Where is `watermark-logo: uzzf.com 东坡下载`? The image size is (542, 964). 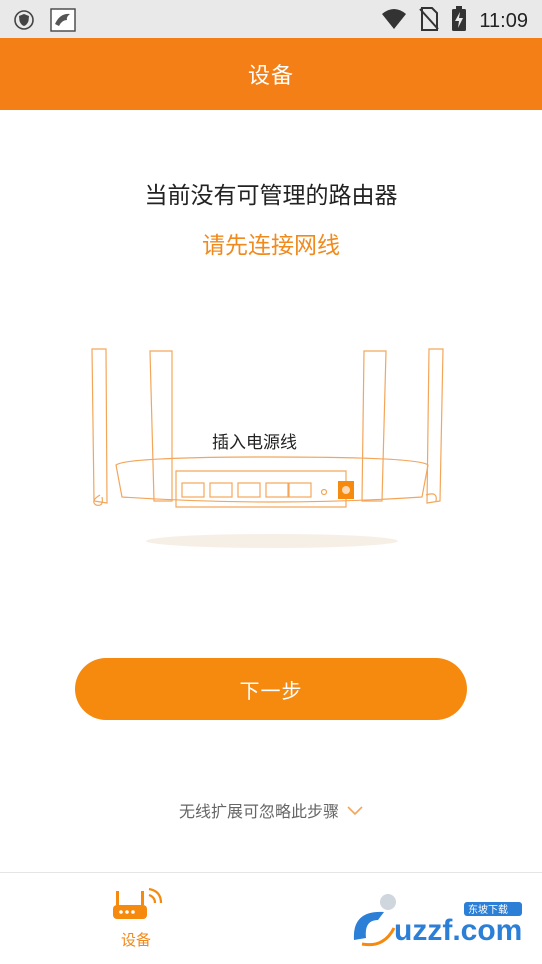
watermark-logo: uzzf.com 东坡下载 is located at coordinates (439, 921).